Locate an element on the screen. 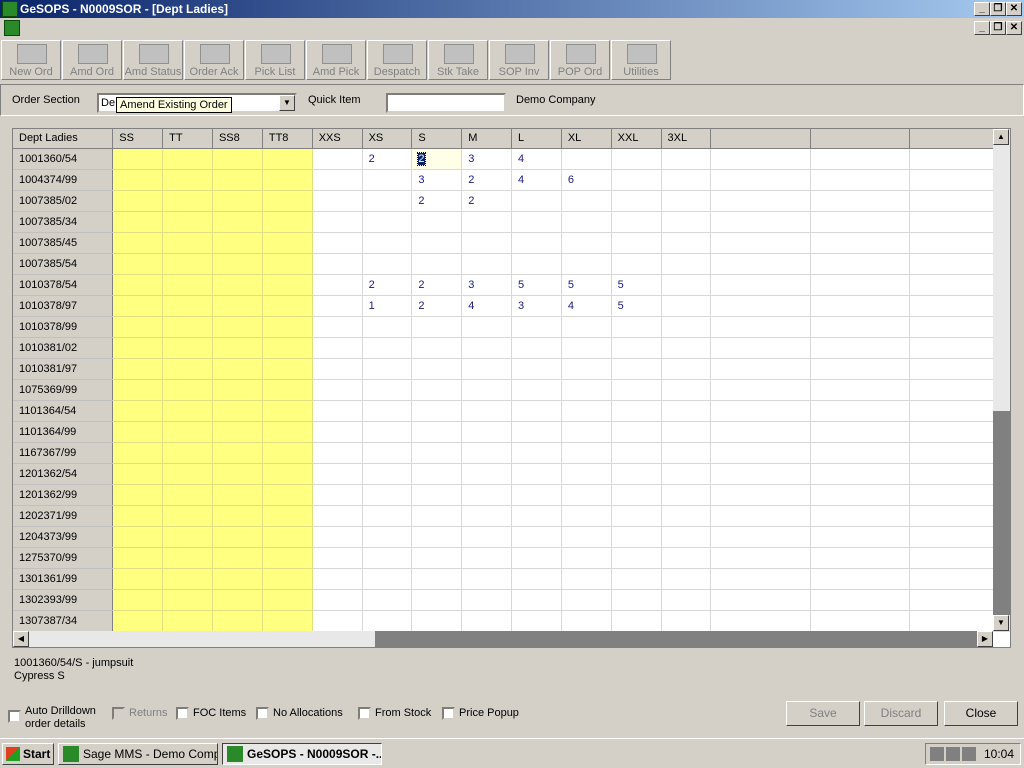  table-row: 1275370/99 is located at coordinates (511, 558).